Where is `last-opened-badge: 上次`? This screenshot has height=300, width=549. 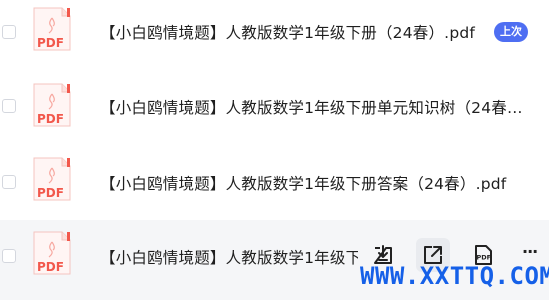
last-opened-badge: 上次 is located at coordinates (511, 32).